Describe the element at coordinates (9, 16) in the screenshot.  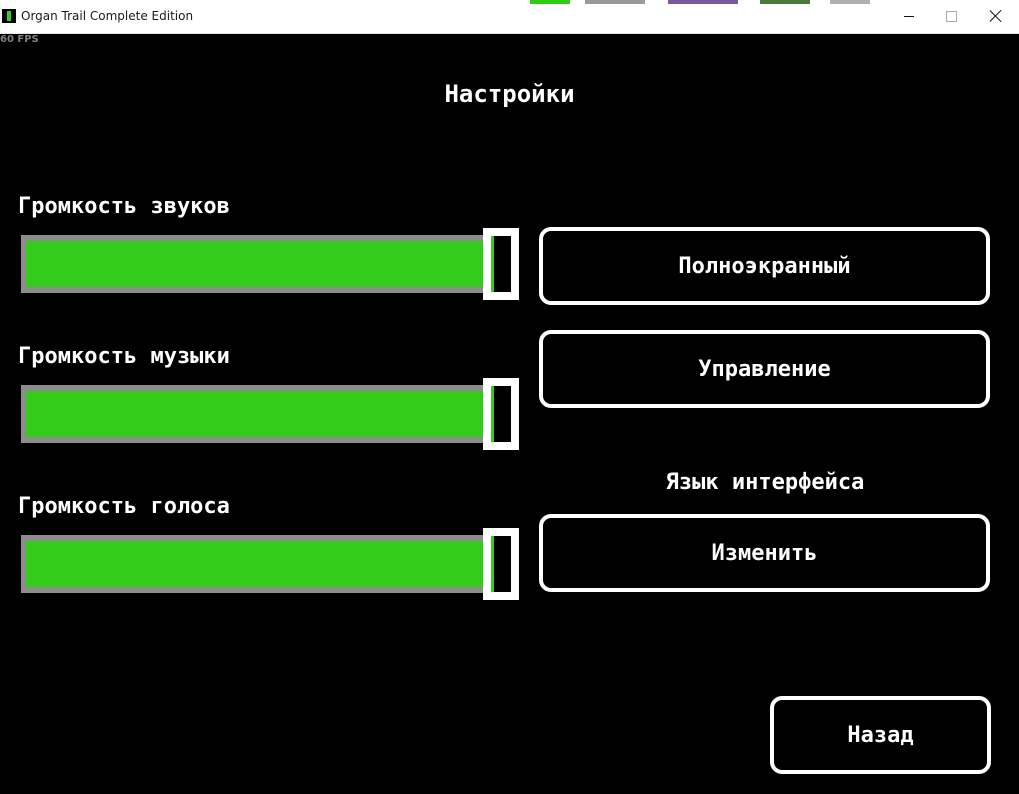
I see `app-icon` at that location.